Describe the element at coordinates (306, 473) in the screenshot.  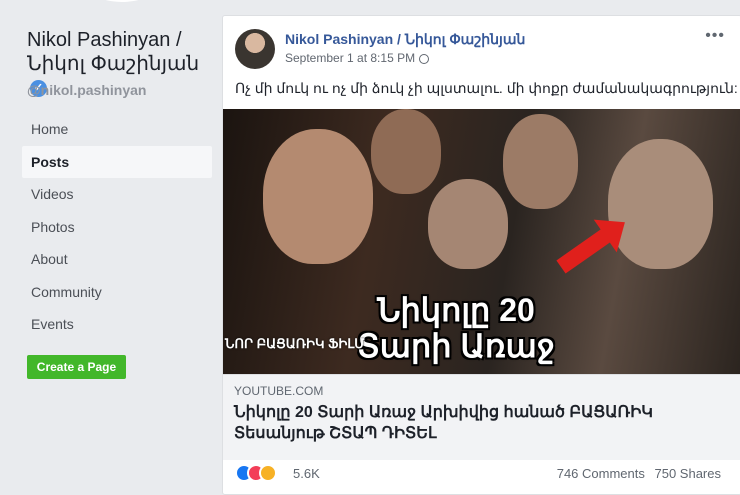
I see `reactions-count: 5.6K` at that location.